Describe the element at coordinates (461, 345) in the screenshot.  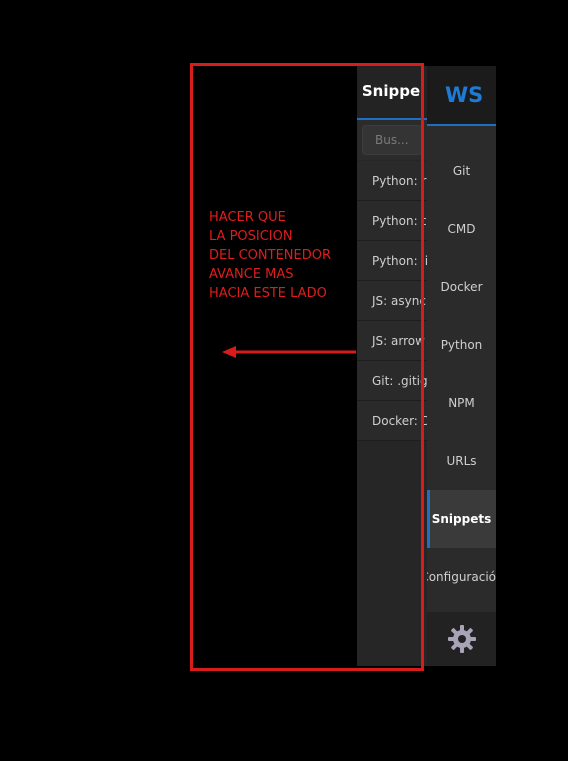
I see `nav-item-python: Python` at that location.